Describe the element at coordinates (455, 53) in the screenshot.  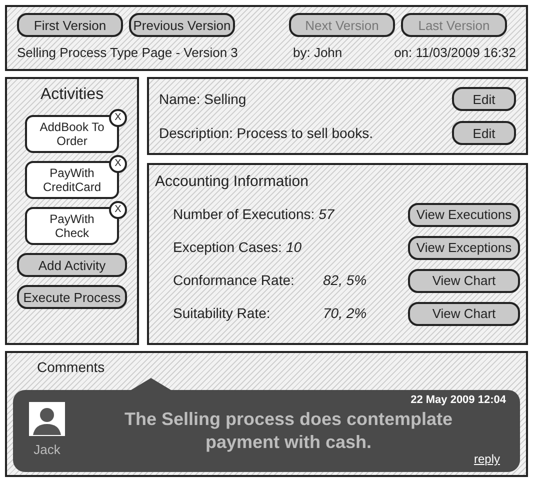
I see `date-label: on: 11/03/2009 16:32` at that location.